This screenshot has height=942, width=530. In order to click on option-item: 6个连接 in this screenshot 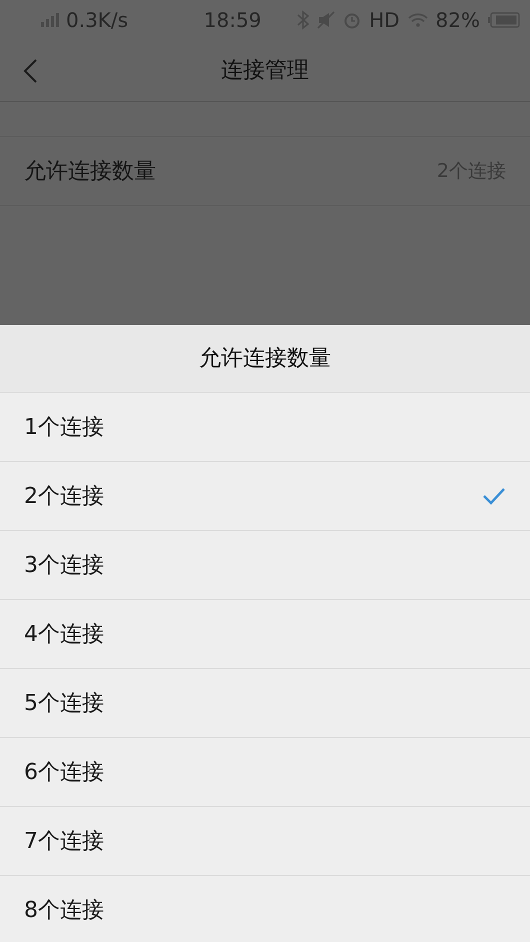, I will do `click(265, 772)`.